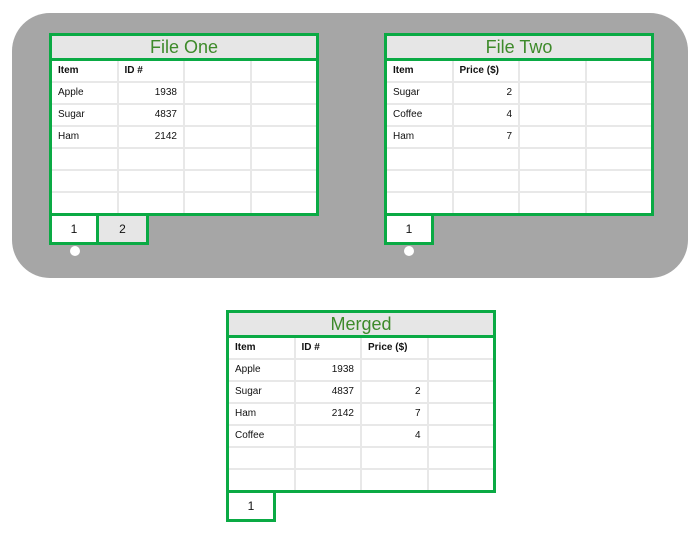  I want to click on sheet-grid: Item Price ($) Sugar 2 Coffee 4 Ham 7, so click(519, 138).